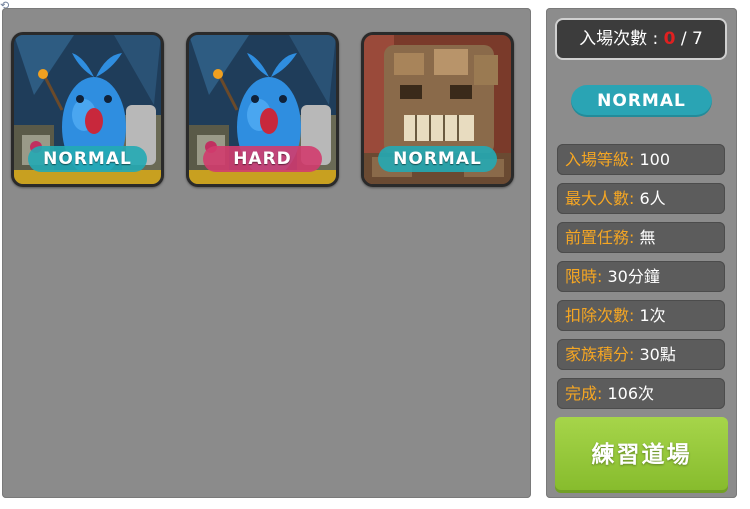 This screenshot has width=750, height=509. What do you see at coordinates (600, 354) in the screenshot?
I see `info-label: 家族積分:` at bounding box center [600, 354].